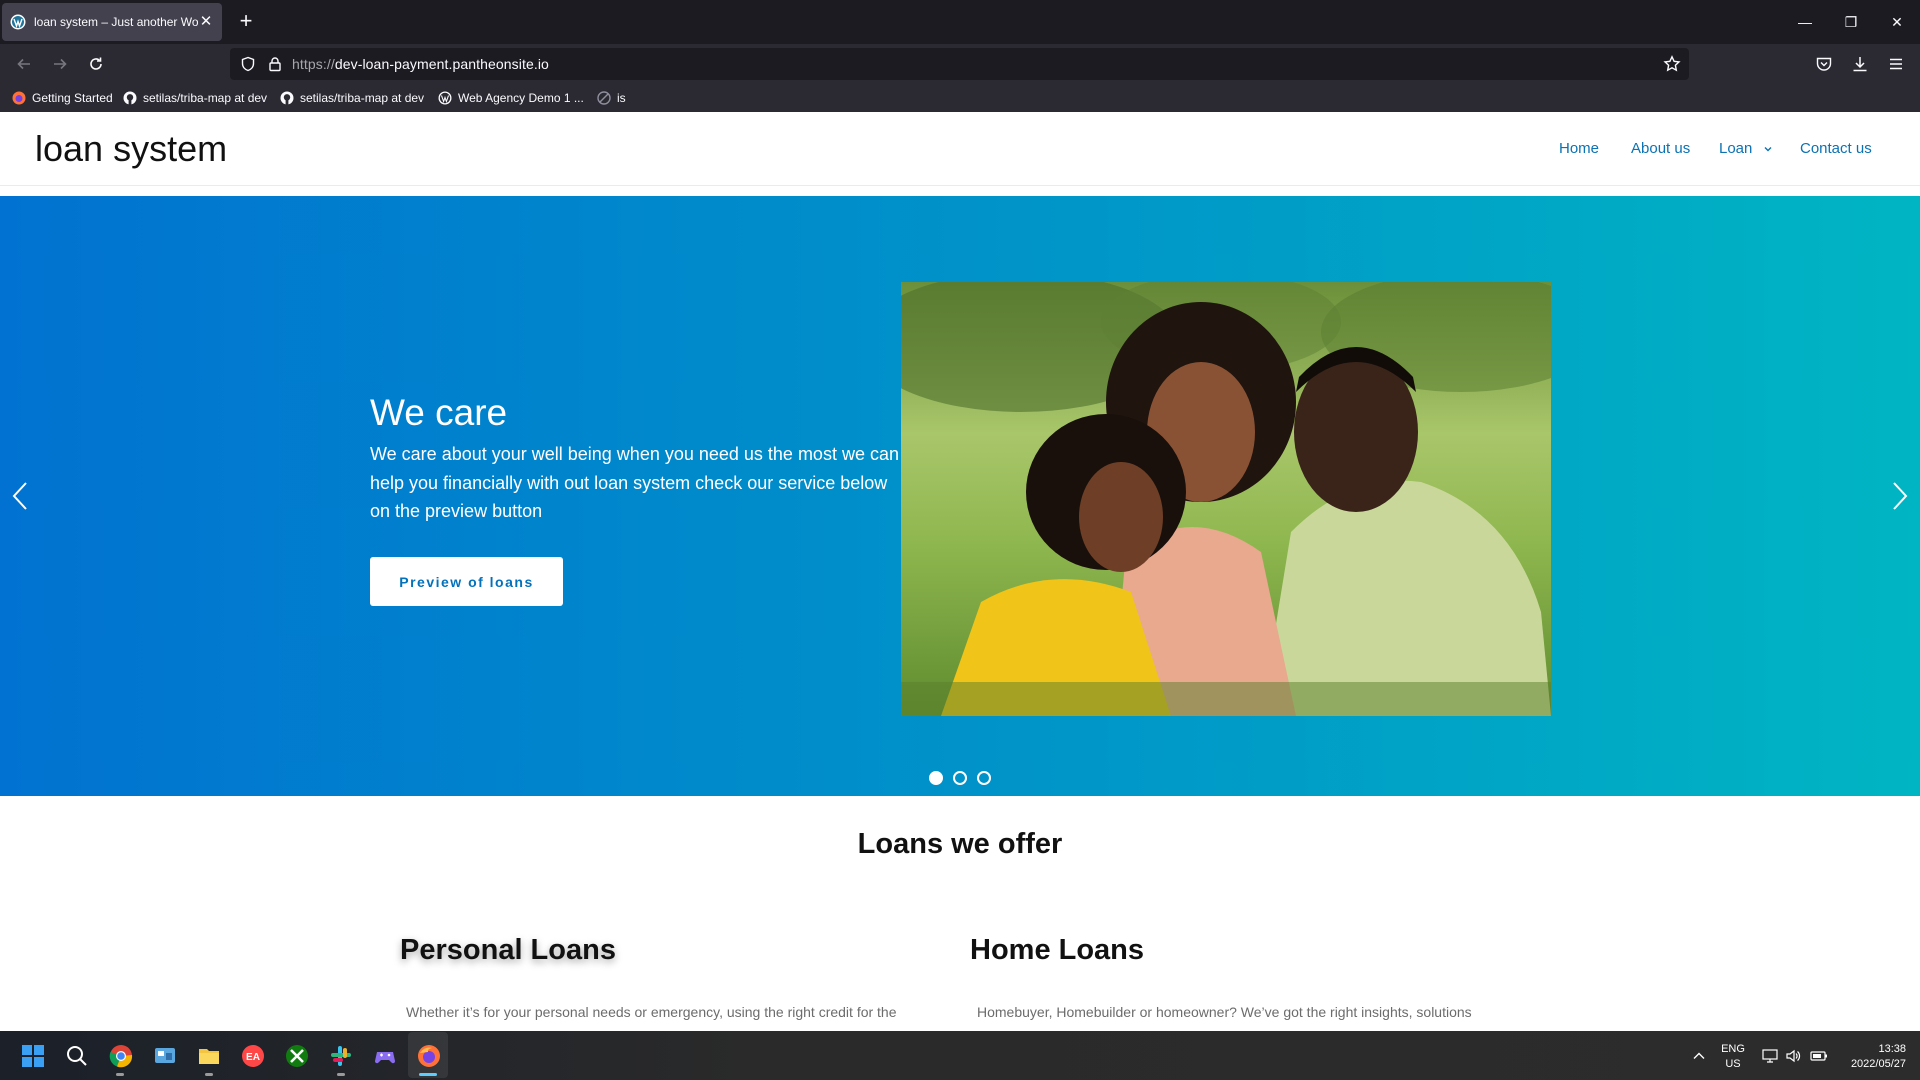  I want to click on shield-icon, so click(248, 64).